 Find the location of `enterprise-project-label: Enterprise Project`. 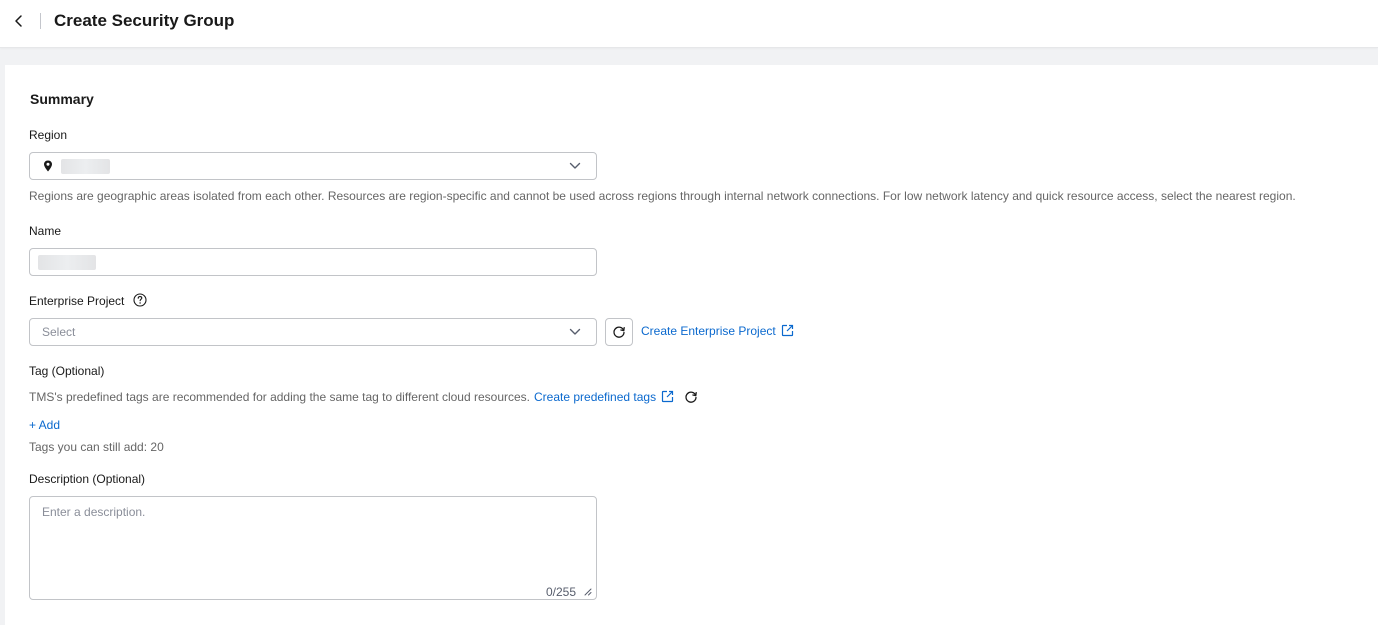

enterprise-project-label: Enterprise Project is located at coordinates (77, 301).